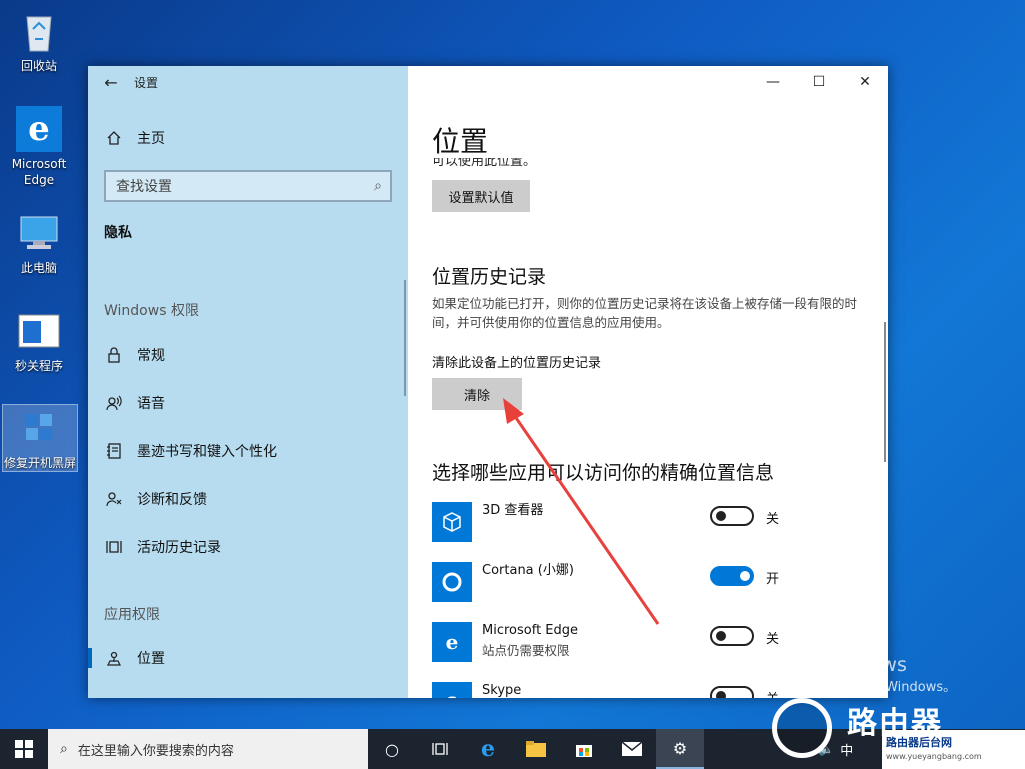 This screenshot has width=1025, height=769. Describe the element at coordinates (248, 547) in the screenshot. I see `nav-item-activity-history: 活动历史记录` at that location.